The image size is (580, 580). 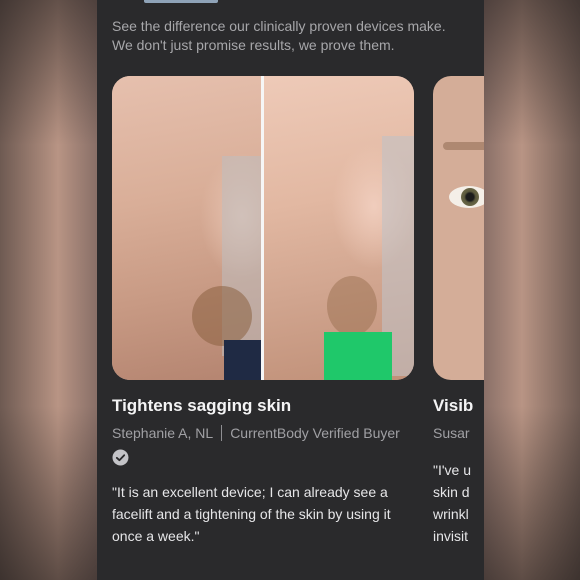 What do you see at coordinates (222, 433) in the screenshot?
I see `byline-separator` at bounding box center [222, 433].